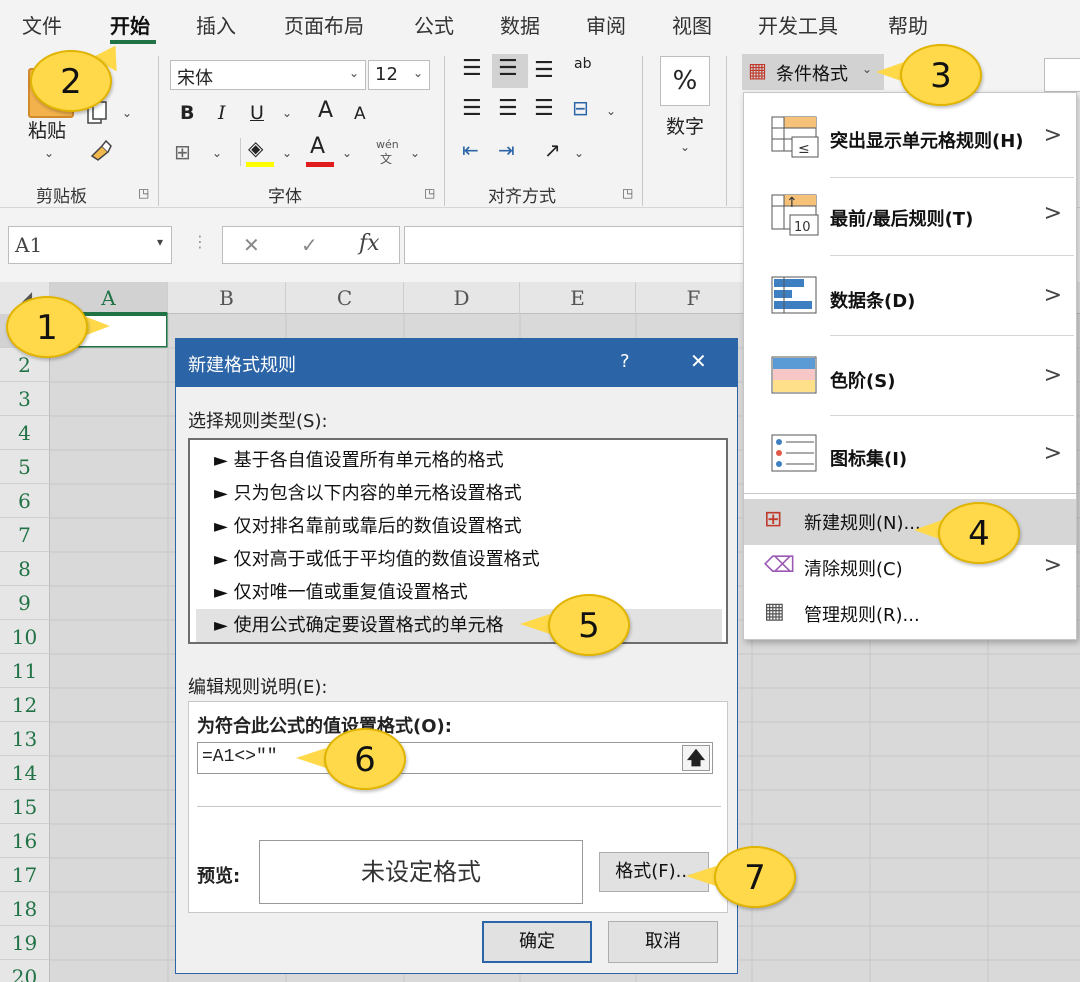  Describe the element at coordinates (386, 158) in the screenshot. I see `phonetic-bottom-text: 文` at that location.